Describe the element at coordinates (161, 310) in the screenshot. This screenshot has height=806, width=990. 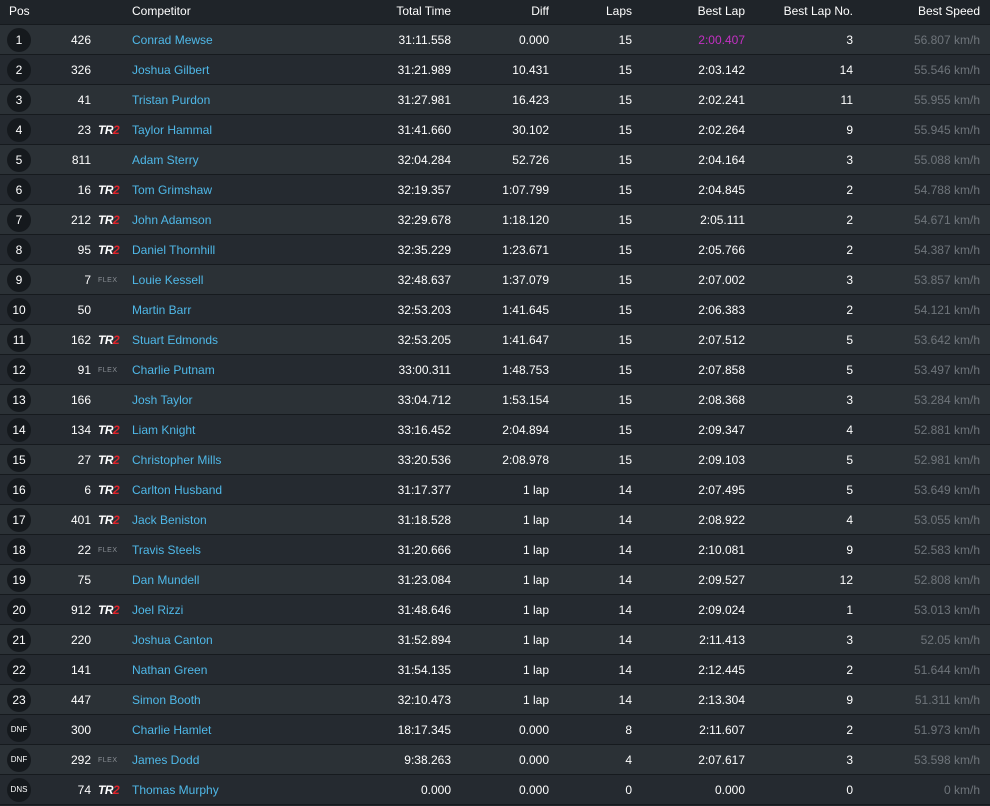
I see `competitor-name-link: Martin Barr` at that location.